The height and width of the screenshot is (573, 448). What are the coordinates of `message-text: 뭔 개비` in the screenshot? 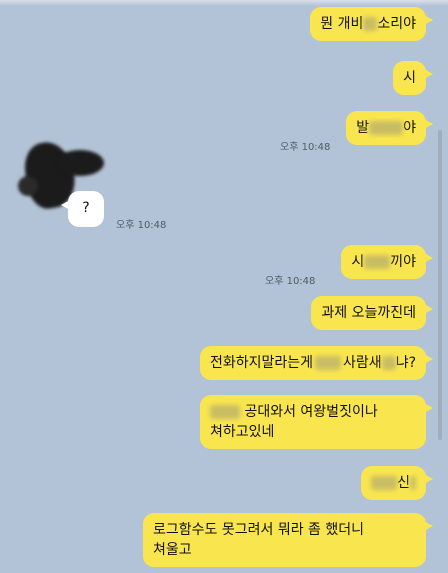 It's located at (342, 24).